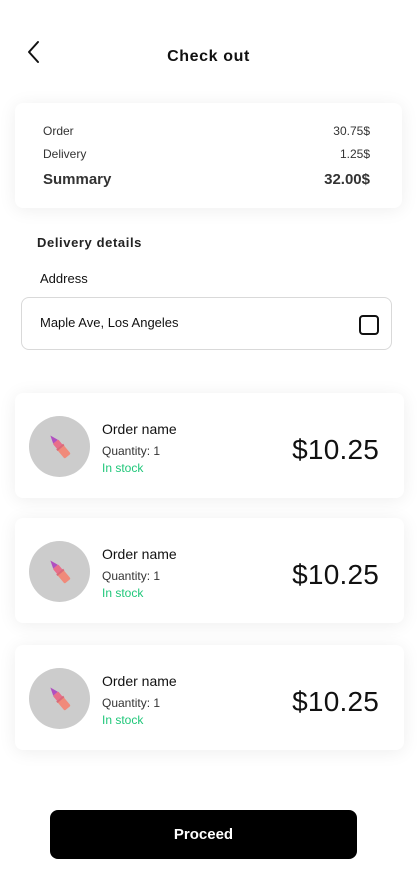  What do you see at coordinates (65, 154) in the screenshot?
I see `delivery-label: Delivery` at bounding box center [65, 154].